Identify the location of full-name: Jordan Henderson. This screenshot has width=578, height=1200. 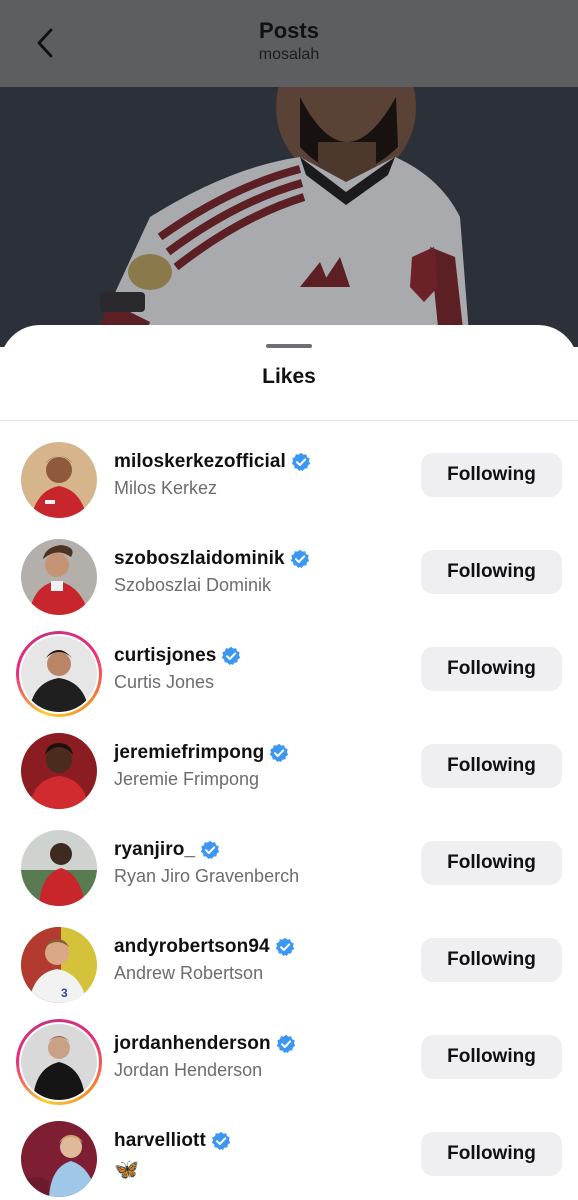
(188, 1070).